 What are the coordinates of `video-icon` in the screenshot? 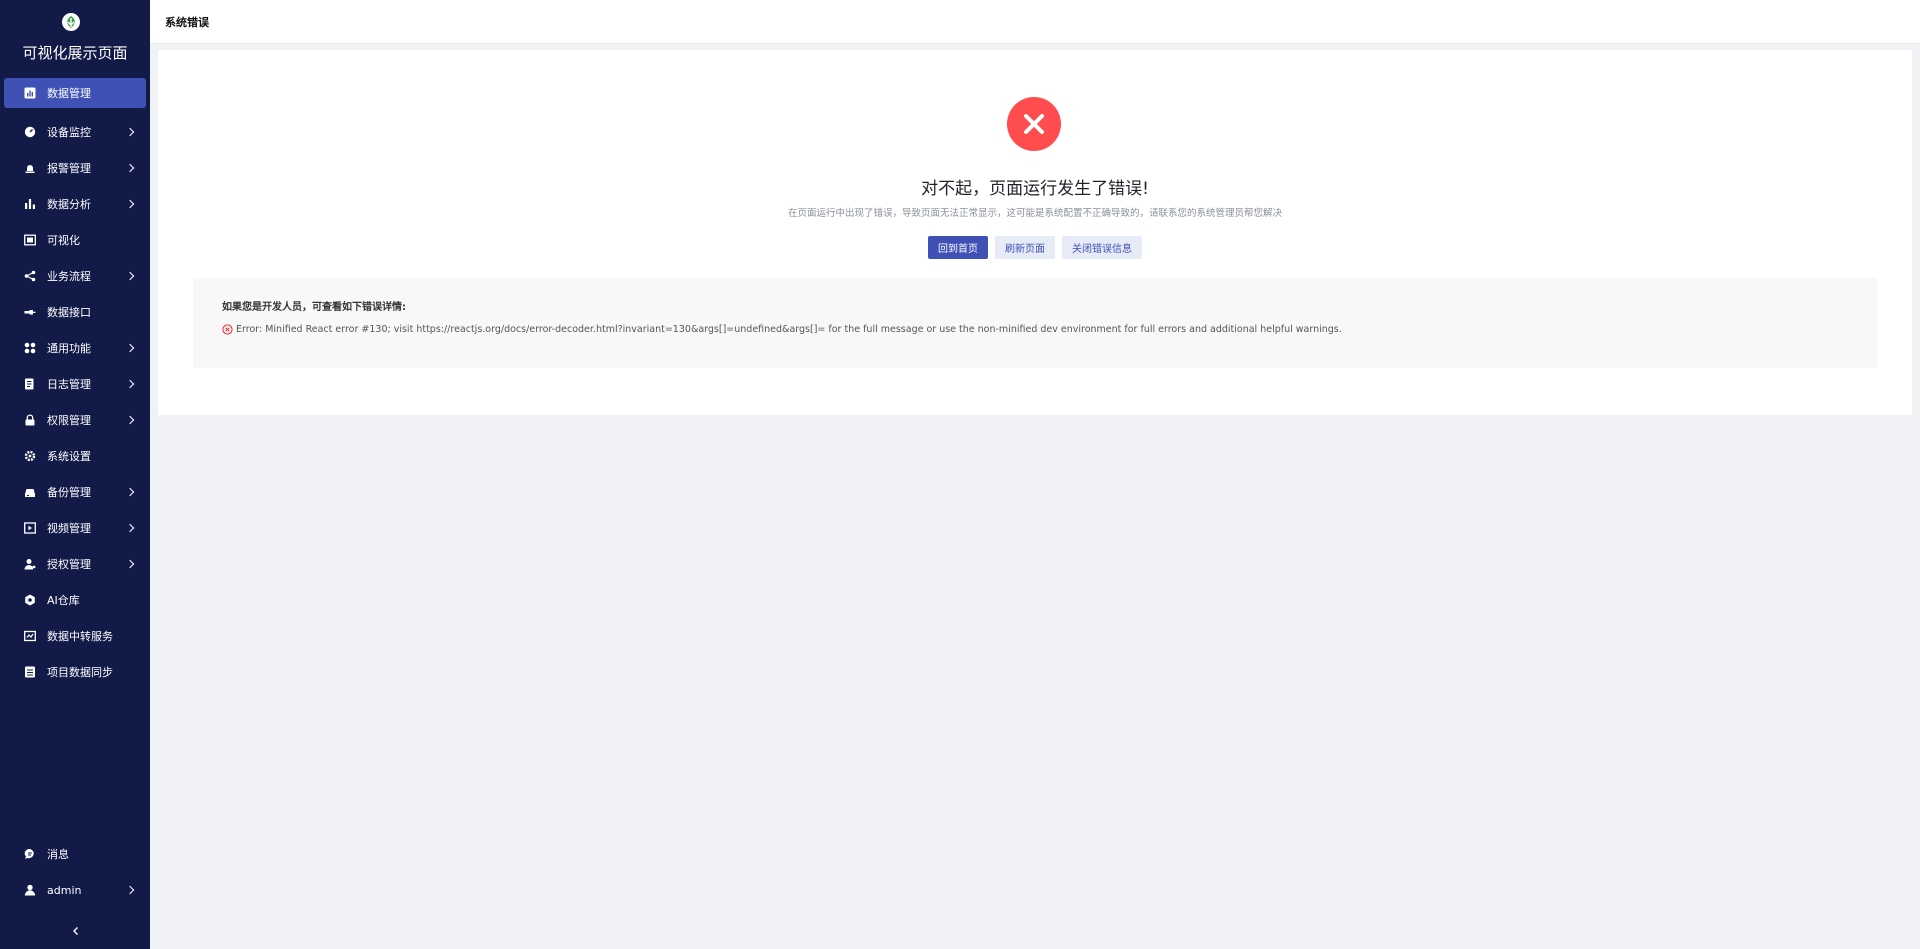 It's located at (30, 528).